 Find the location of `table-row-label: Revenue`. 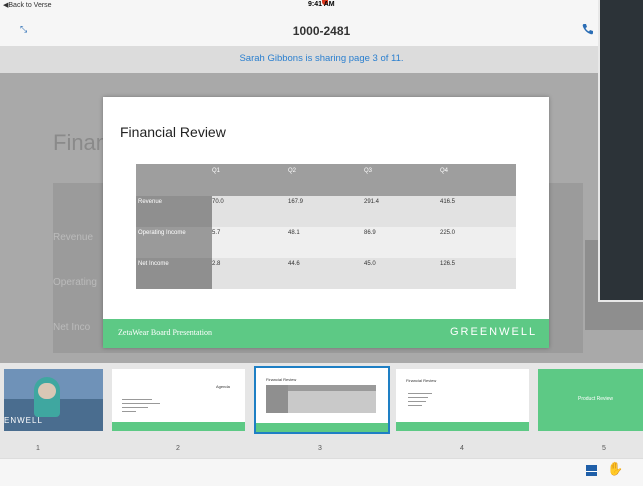

table-row-label: Revenue is located at coordinates (150, 202).